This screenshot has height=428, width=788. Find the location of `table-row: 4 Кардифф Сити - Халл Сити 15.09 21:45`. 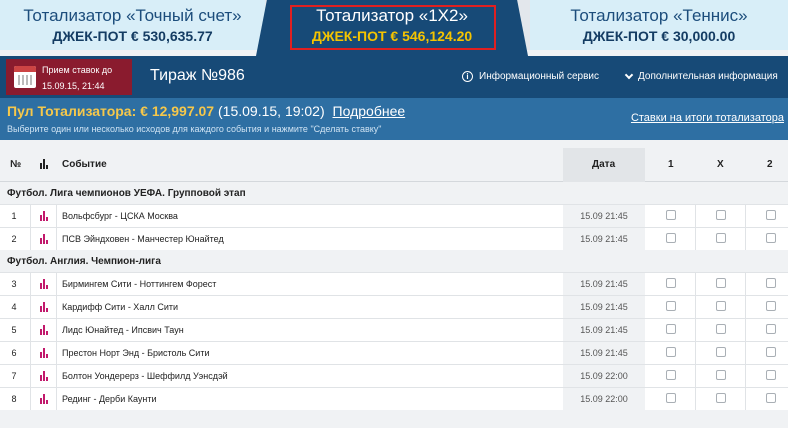

table-row: 4 Кардифф Сити - Халл Сити 15.09 21:45 is located at coordinates (394, 306).